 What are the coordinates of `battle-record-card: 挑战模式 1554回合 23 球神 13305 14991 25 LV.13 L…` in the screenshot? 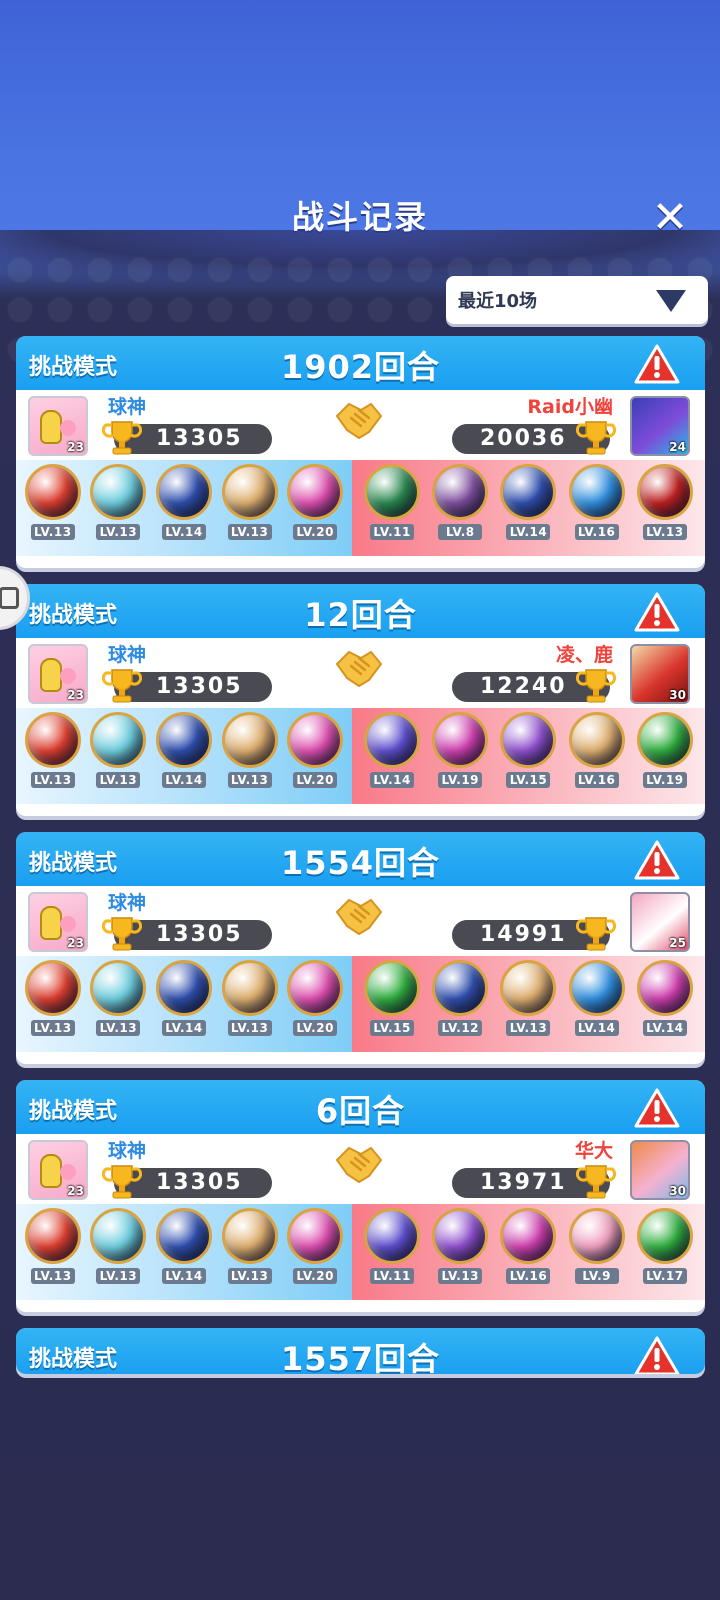 It's located at (360, 948).